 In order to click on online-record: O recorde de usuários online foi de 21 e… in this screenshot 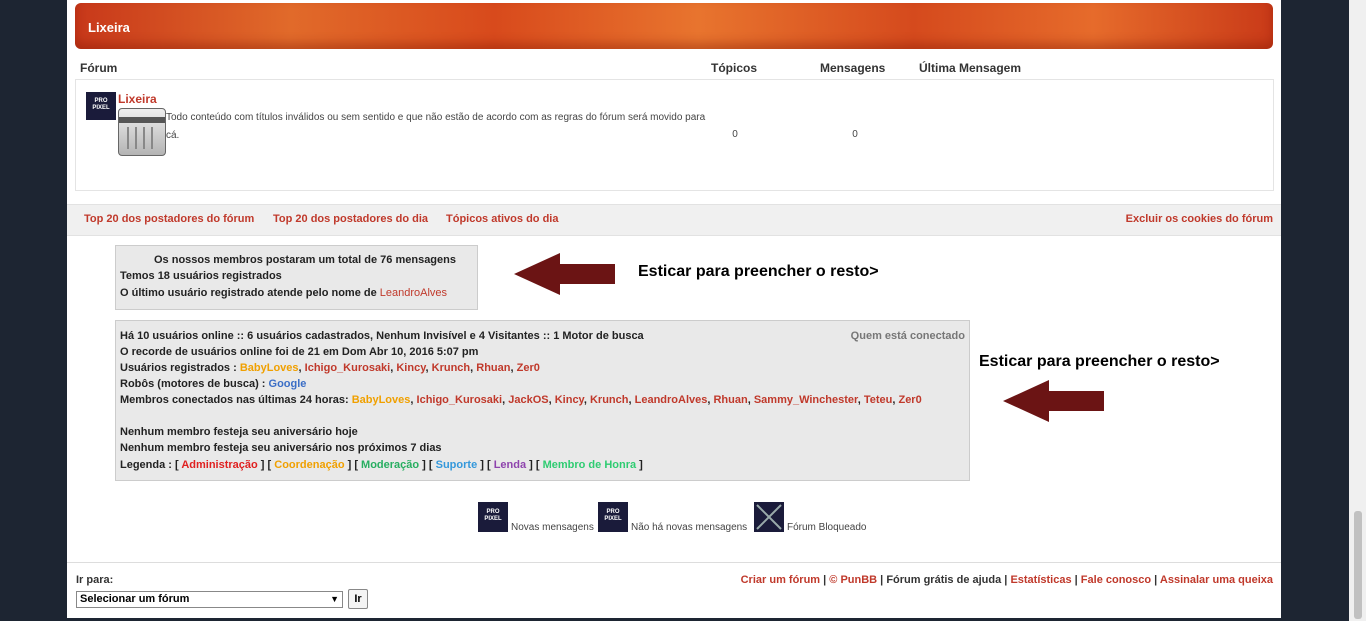, I will do `click(299, 352)`.